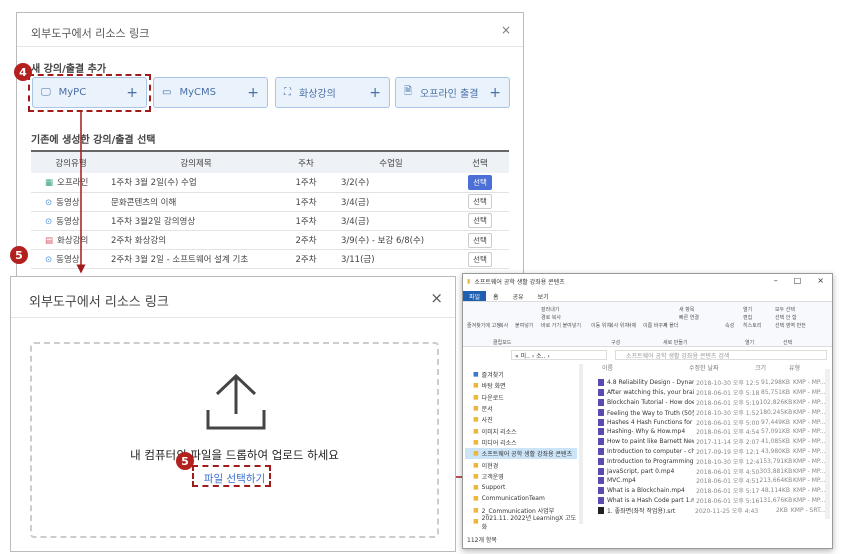 The image size is (844, 554). I want to click on ribbon-button: 열기, so click(747, 309).